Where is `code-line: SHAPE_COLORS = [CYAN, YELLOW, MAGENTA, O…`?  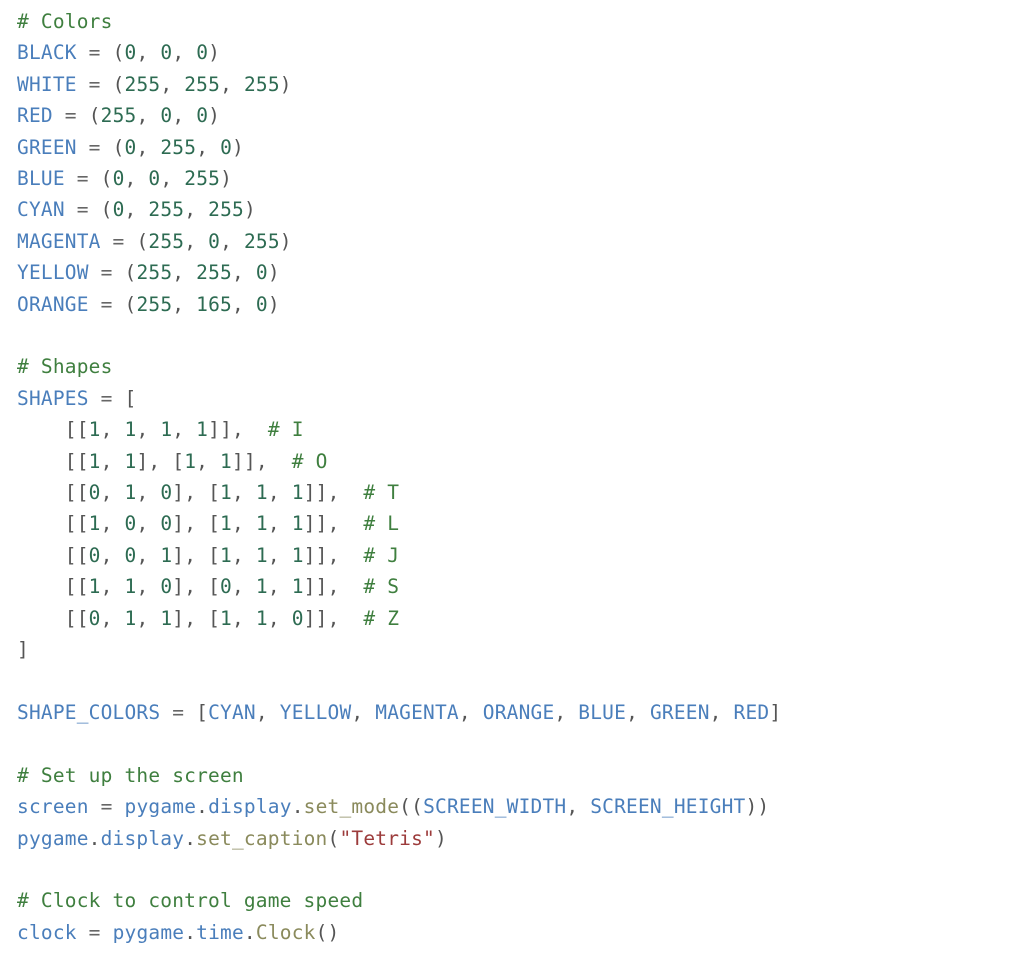 code-line: SHAPE_COLORS = [CYAN, YELLOW, MAGENTA, O… is located at coordinates (520, 712).